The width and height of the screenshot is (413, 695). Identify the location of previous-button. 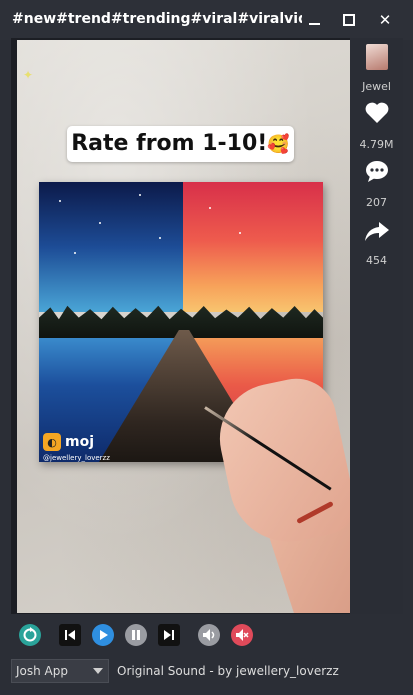
(70, 635).